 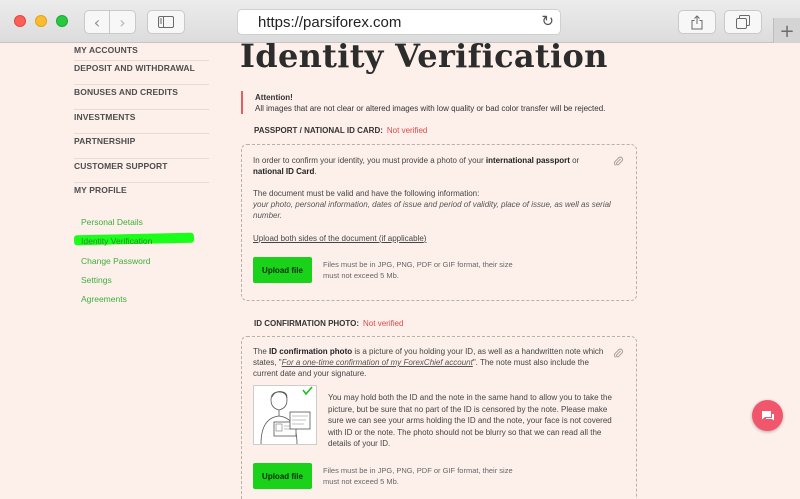 I want to click on subnav-change-password: Change Password, so click(x=116, y=264).